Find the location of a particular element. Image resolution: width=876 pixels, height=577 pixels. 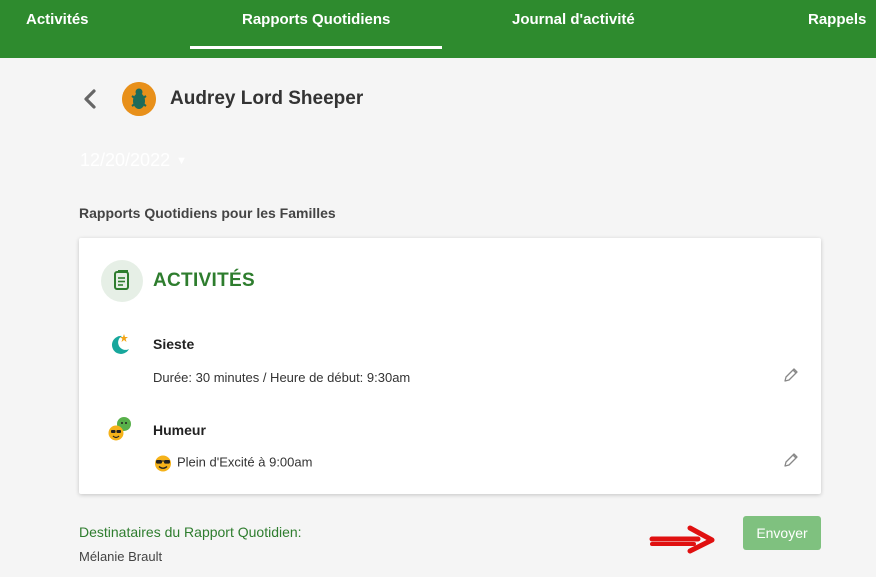

entry-title-humeur: Humeur is located at coordinates (179, 430).